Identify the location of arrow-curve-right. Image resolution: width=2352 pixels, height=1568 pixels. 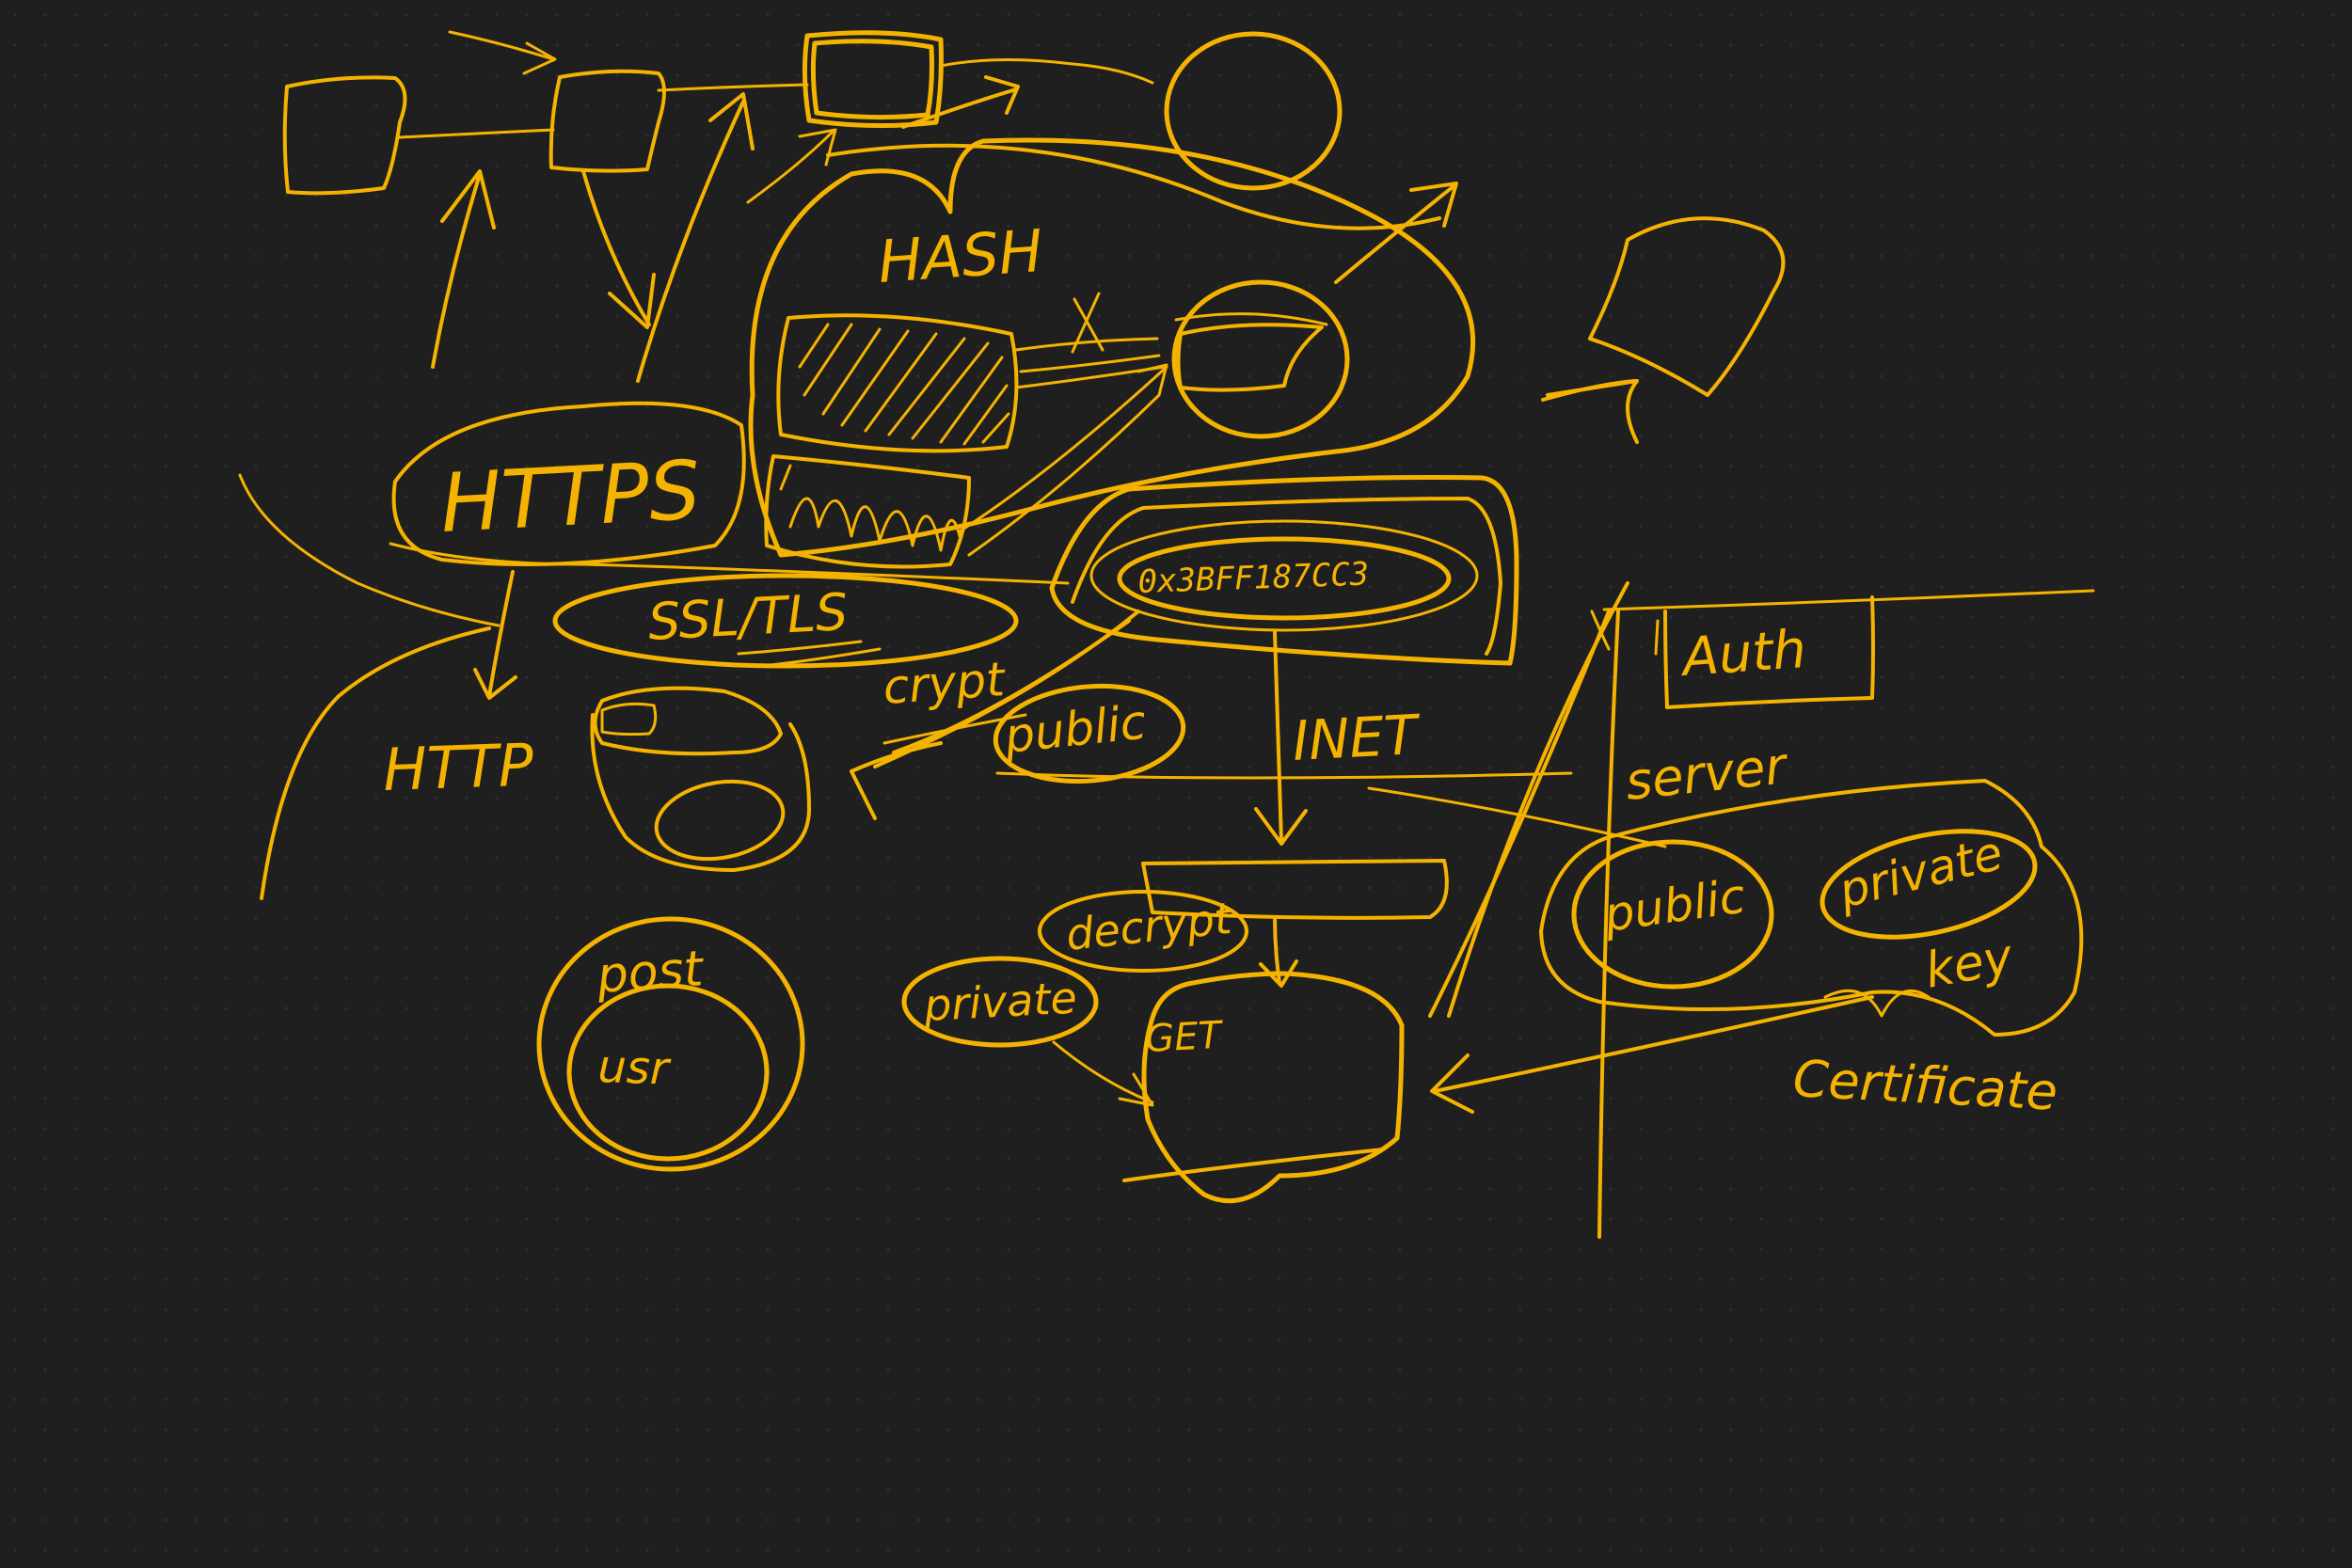
(1133, 186).